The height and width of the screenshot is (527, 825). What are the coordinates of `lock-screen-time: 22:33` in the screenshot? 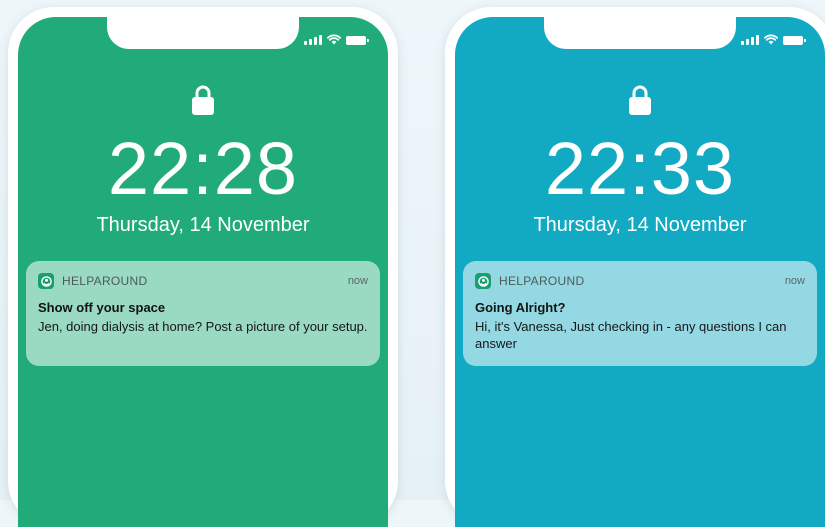 It's located at (640, 168).